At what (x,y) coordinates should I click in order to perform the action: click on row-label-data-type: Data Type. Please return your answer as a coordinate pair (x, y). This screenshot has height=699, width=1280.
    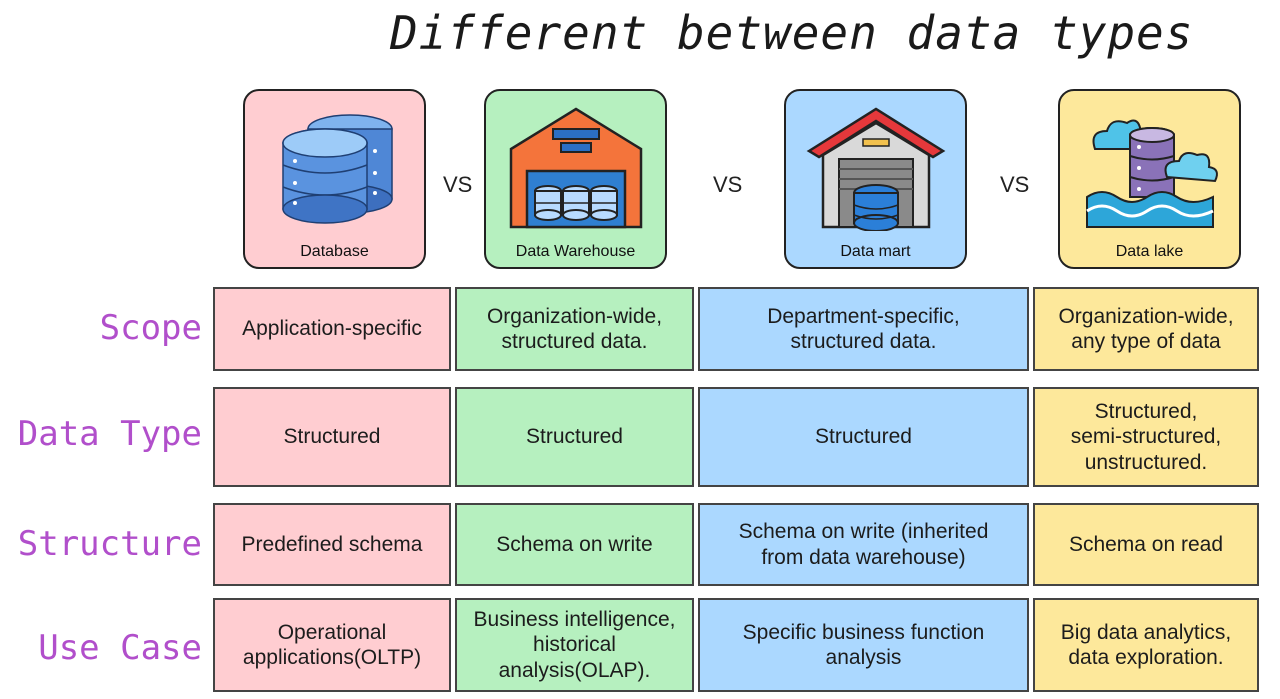
    Looking at the image, I should click on (109, 434).